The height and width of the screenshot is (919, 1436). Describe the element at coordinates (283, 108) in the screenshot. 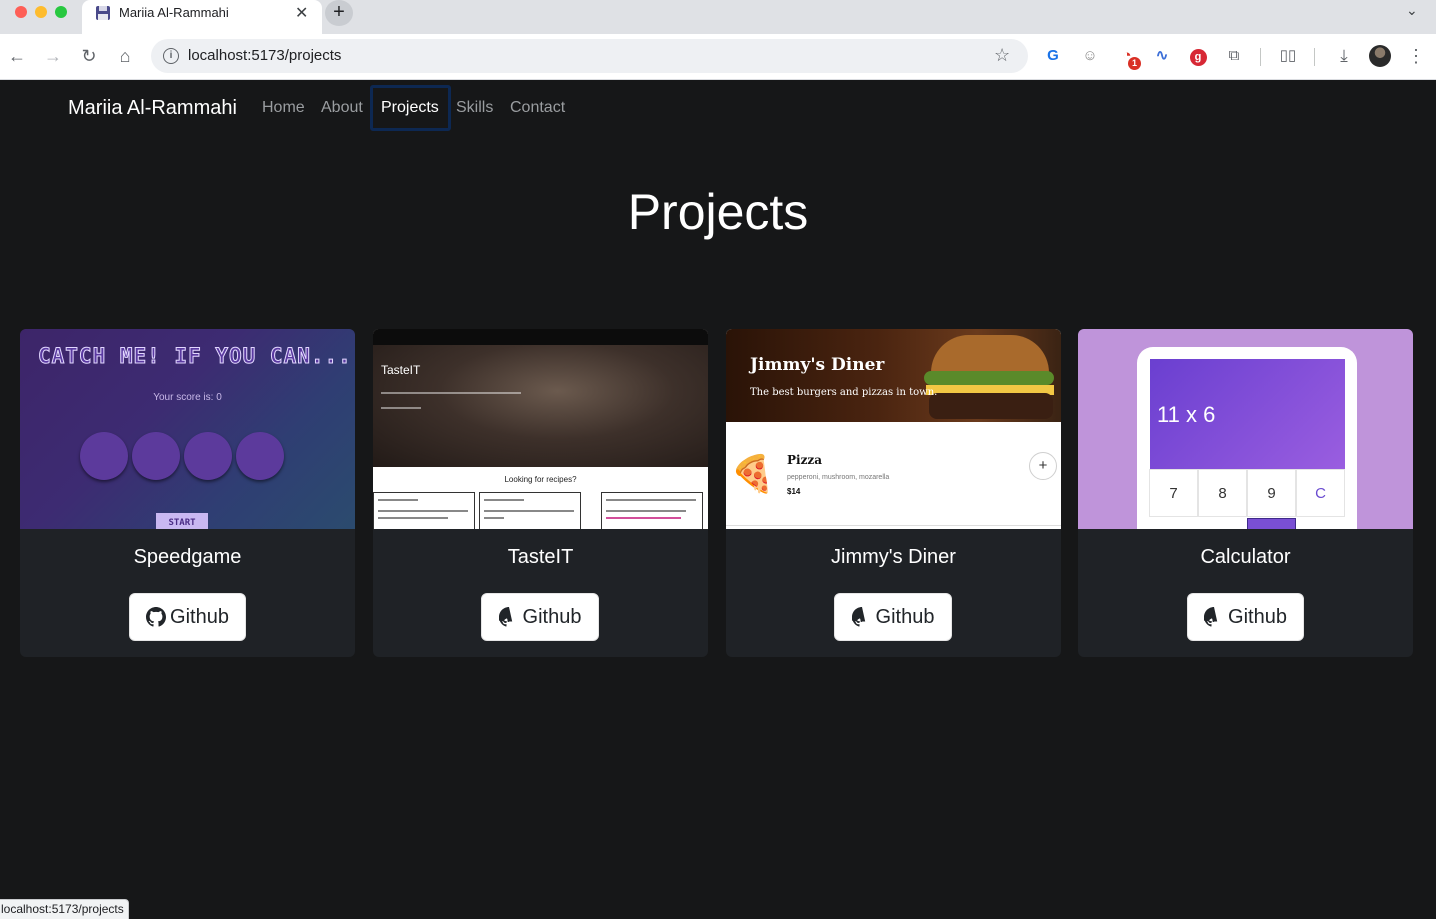

I see `nav-link-home: Home` at that location.